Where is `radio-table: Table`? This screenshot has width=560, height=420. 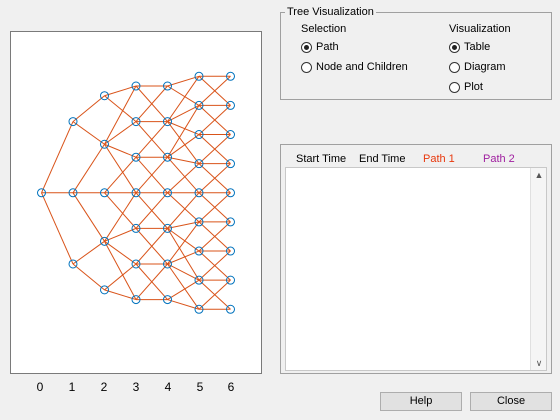 radio-table: Table is located at coordinates (469, 47).